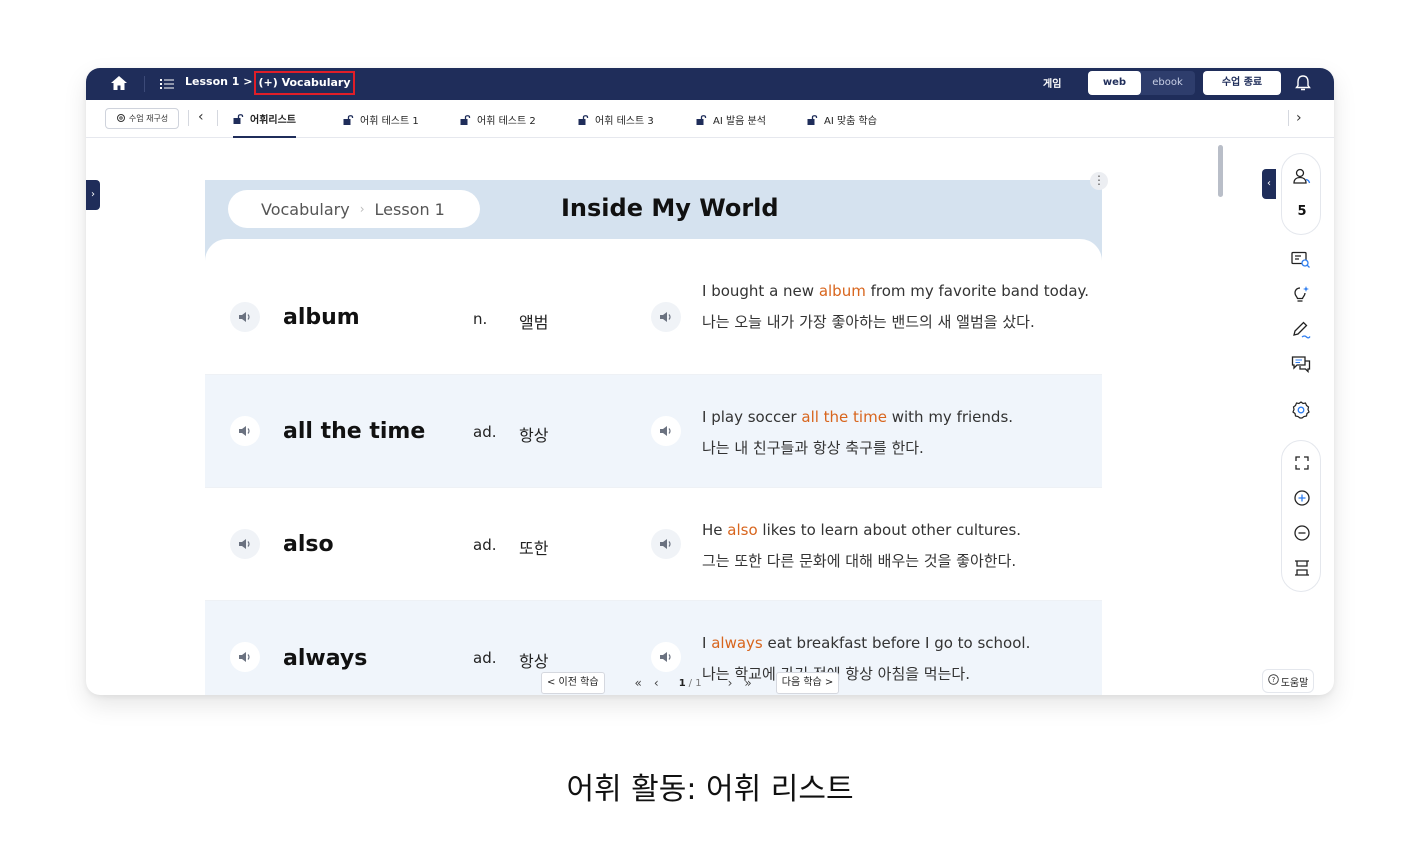 The width and height of the screenshot is (1420, 863). Describe the element at coordinates (93, 195) in the screenshot. I see `left-panel-toggle: ›` at that location.